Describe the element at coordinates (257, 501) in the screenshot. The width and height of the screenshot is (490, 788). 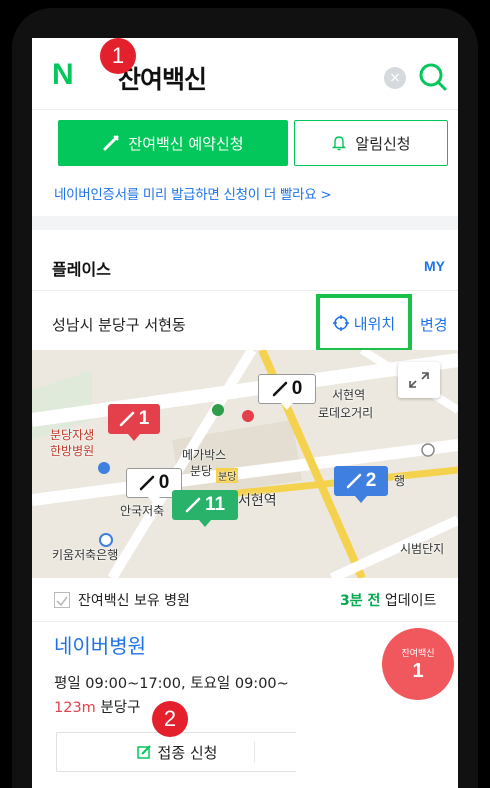
I see `map-label-seohyeon-center: 서현역` at that location.